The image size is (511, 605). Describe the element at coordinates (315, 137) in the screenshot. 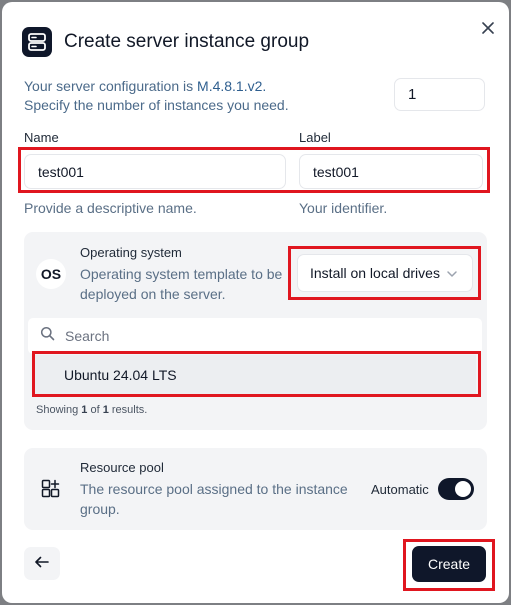

I see `label-label: Label` at that location.